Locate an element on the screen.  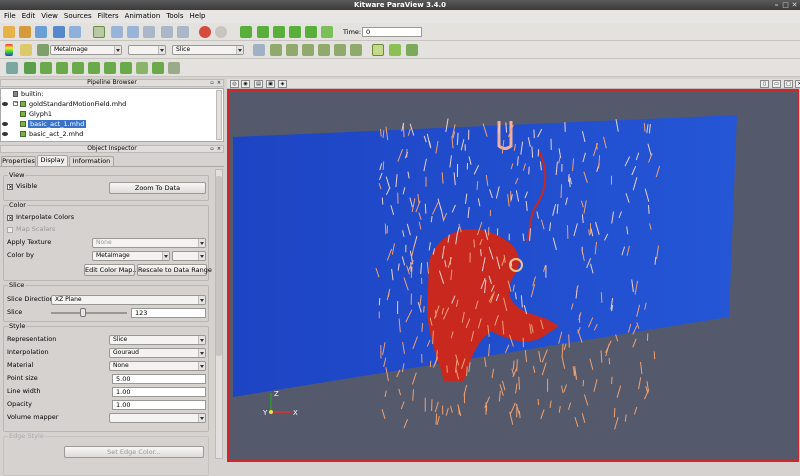
calculator-icon is located at coordinates (12, 68).